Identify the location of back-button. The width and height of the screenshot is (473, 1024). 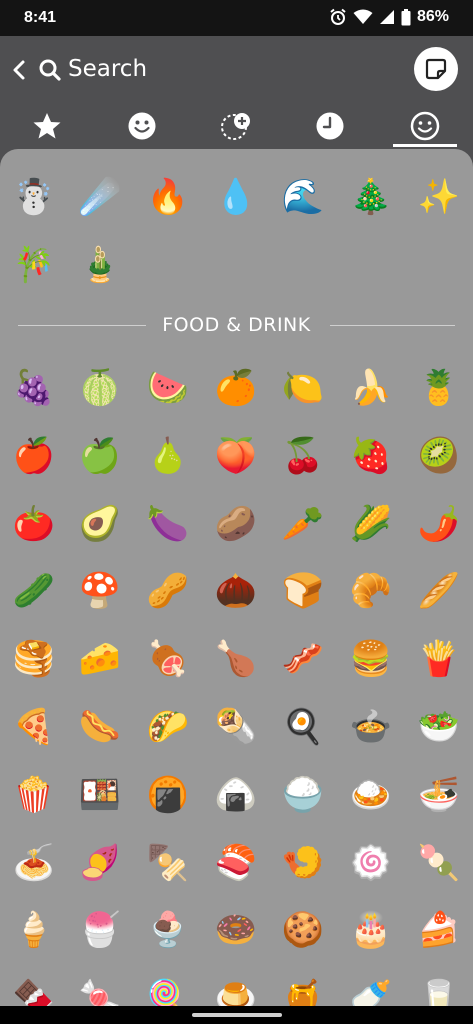
(19, 70).